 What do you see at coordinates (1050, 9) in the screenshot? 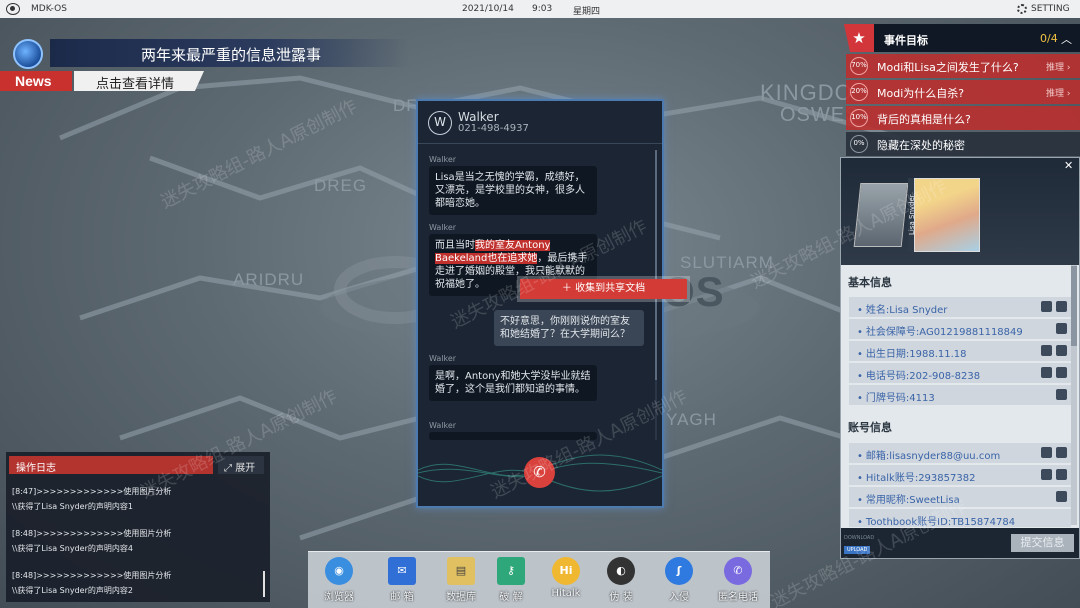
I see `setting-button: SETTING` at bounding box center [1050, 9].